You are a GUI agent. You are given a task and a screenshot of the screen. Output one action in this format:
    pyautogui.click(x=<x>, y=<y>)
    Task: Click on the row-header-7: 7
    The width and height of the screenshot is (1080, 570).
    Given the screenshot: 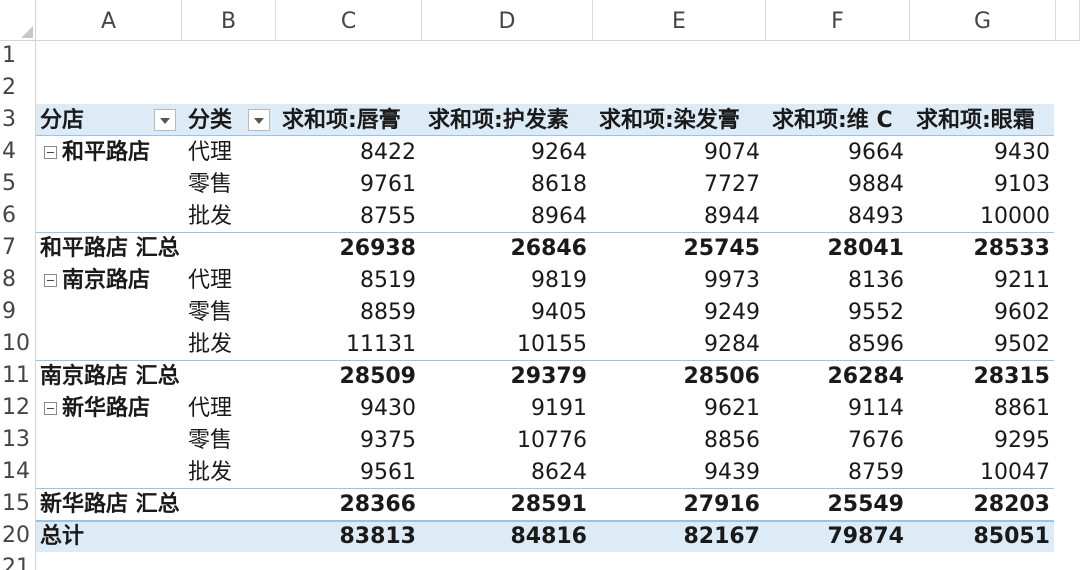 What is the action you would take?
    pyautogui.click(x=17, y=248)
    